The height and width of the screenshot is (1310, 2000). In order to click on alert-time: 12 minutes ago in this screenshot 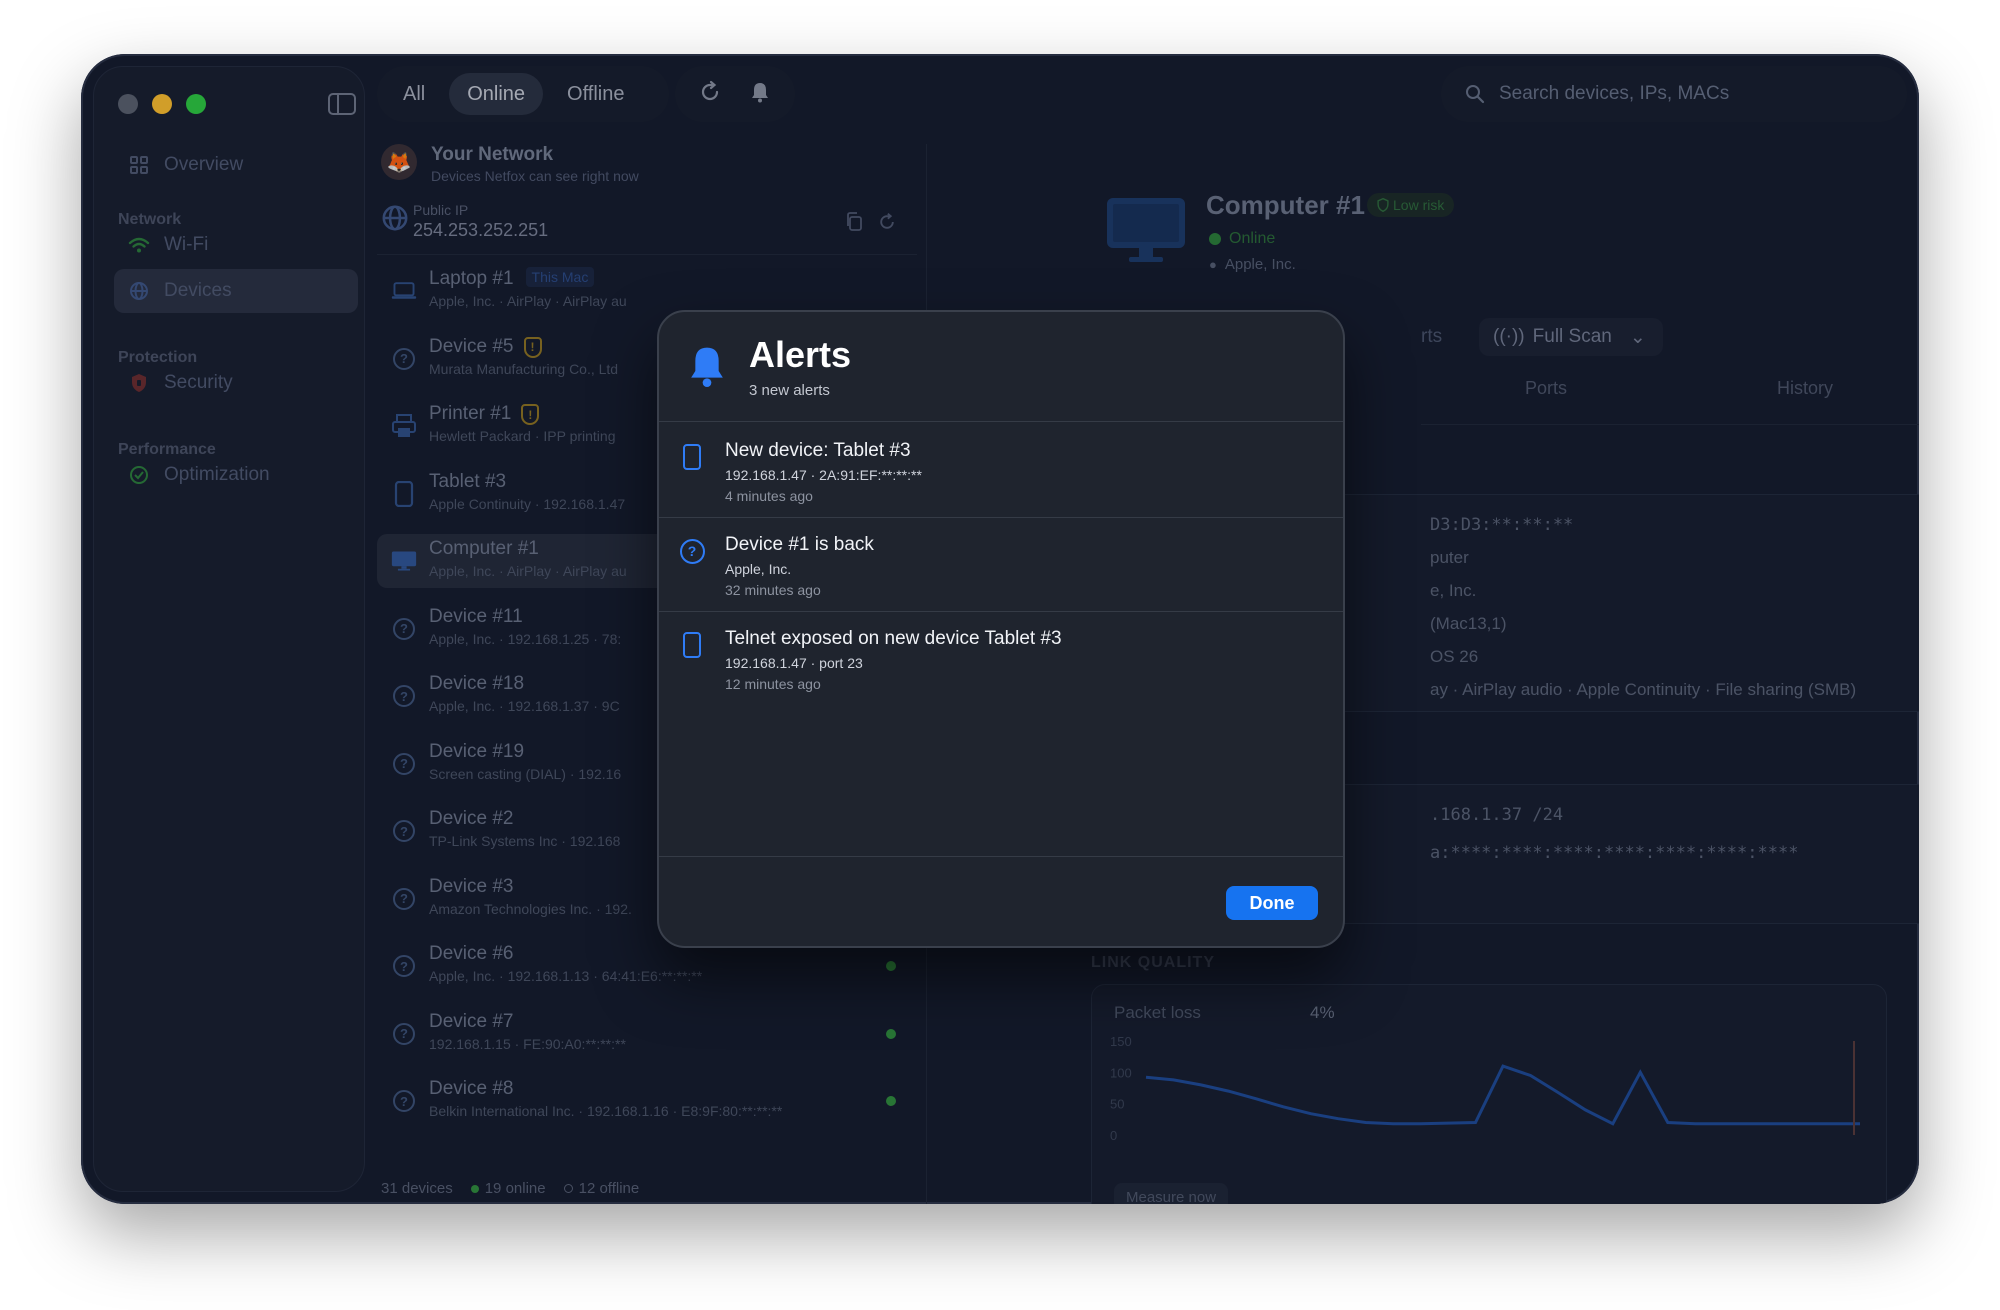, I will do `click(773, 684)`.